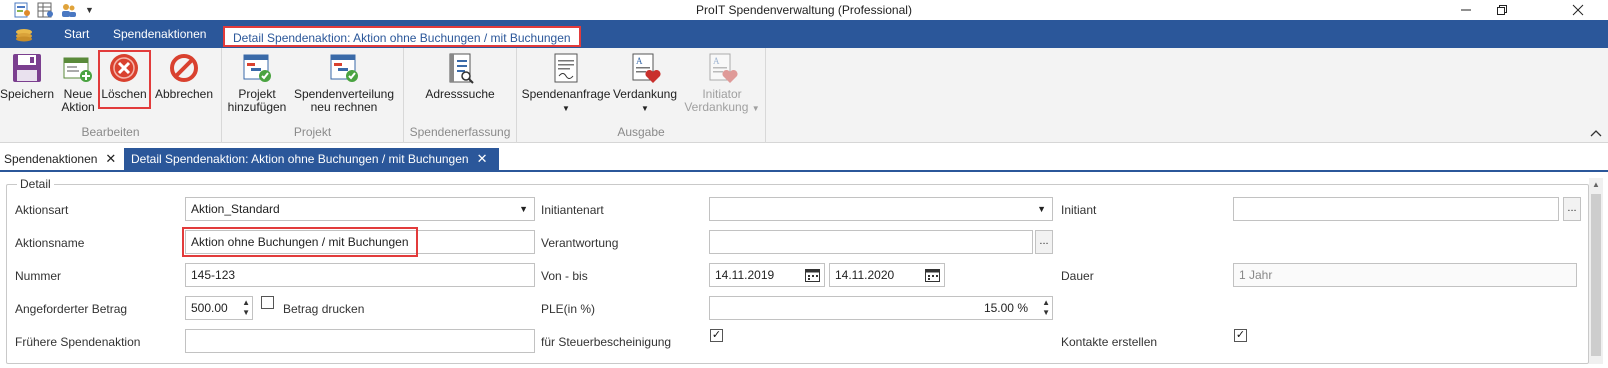 This screenshot has width=1608, height=368. What do you see at coordinates (1466, 10) in the screenshot?
I see `minimize-icon` at bounding box center [1466, 10].